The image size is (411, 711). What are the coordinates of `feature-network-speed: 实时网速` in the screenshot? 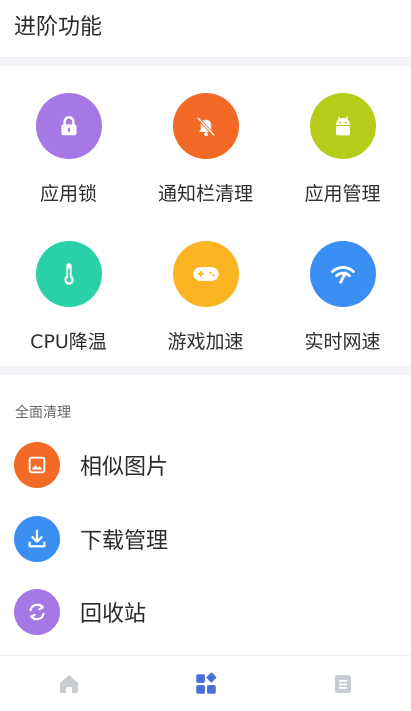 It's located at (342, 306).